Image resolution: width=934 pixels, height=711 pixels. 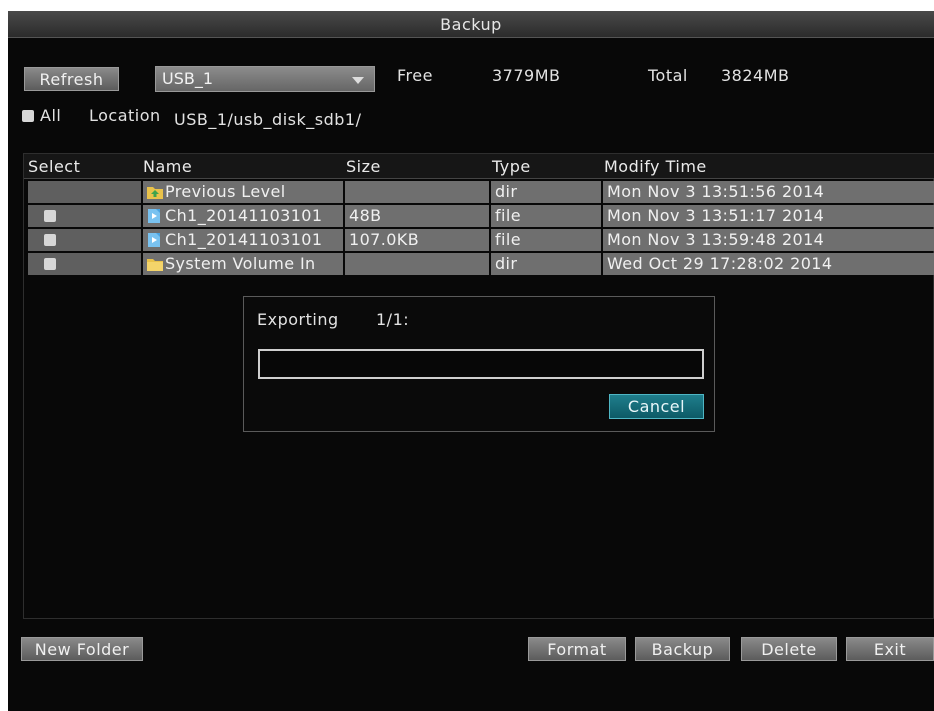 I want to click on folder-icon, so click(x=155, y=265).